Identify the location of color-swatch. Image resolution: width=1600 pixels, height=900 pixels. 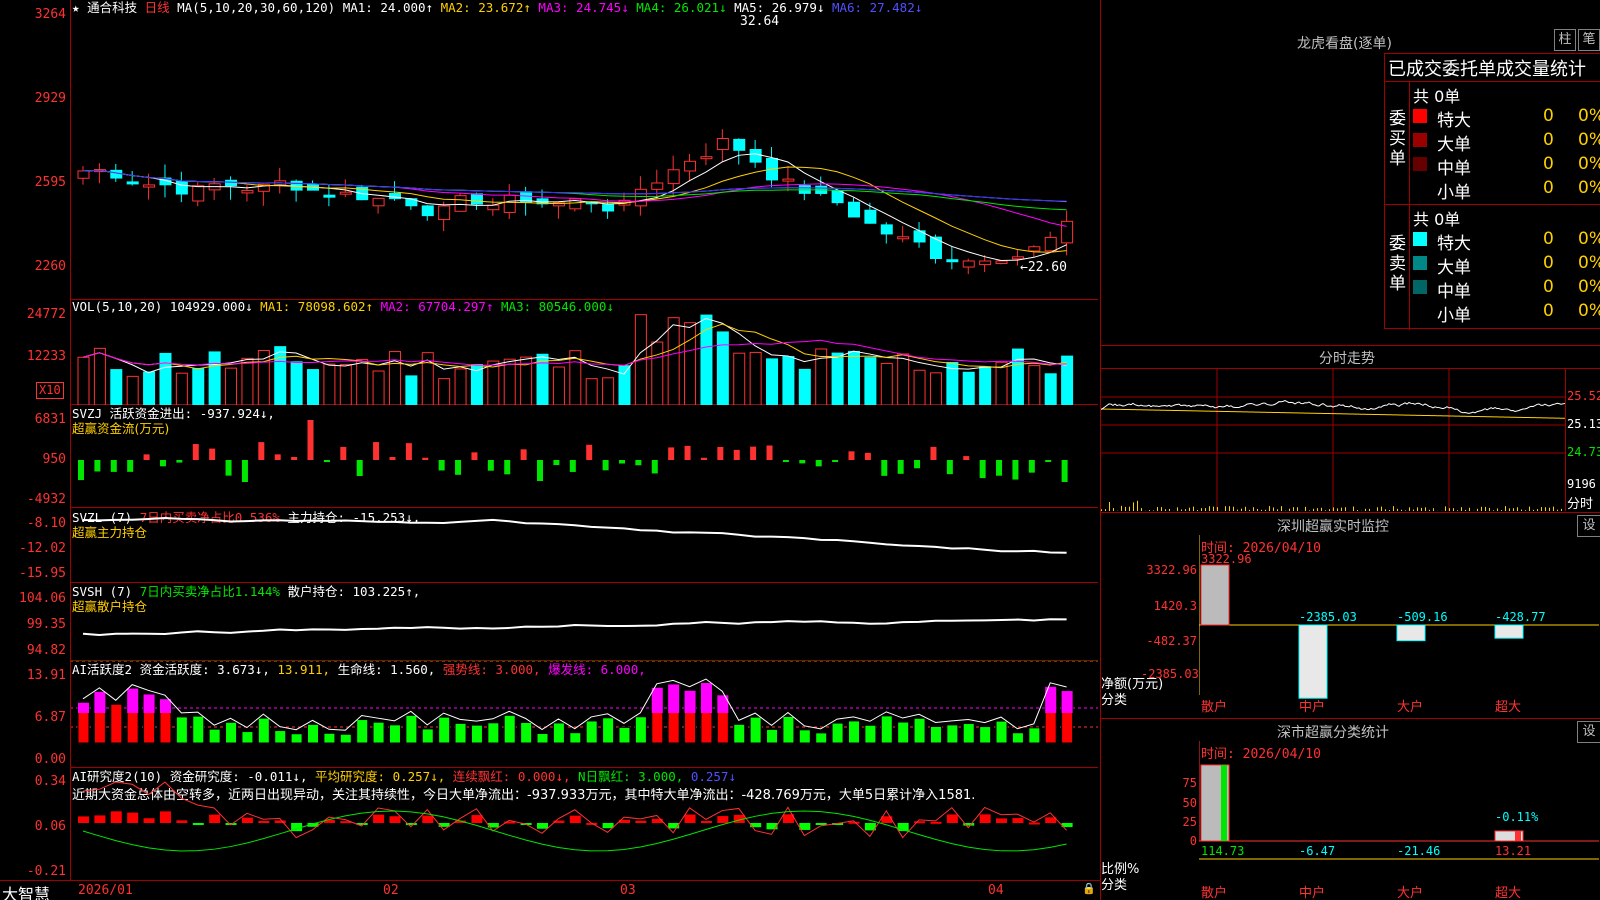
(1420, 188).